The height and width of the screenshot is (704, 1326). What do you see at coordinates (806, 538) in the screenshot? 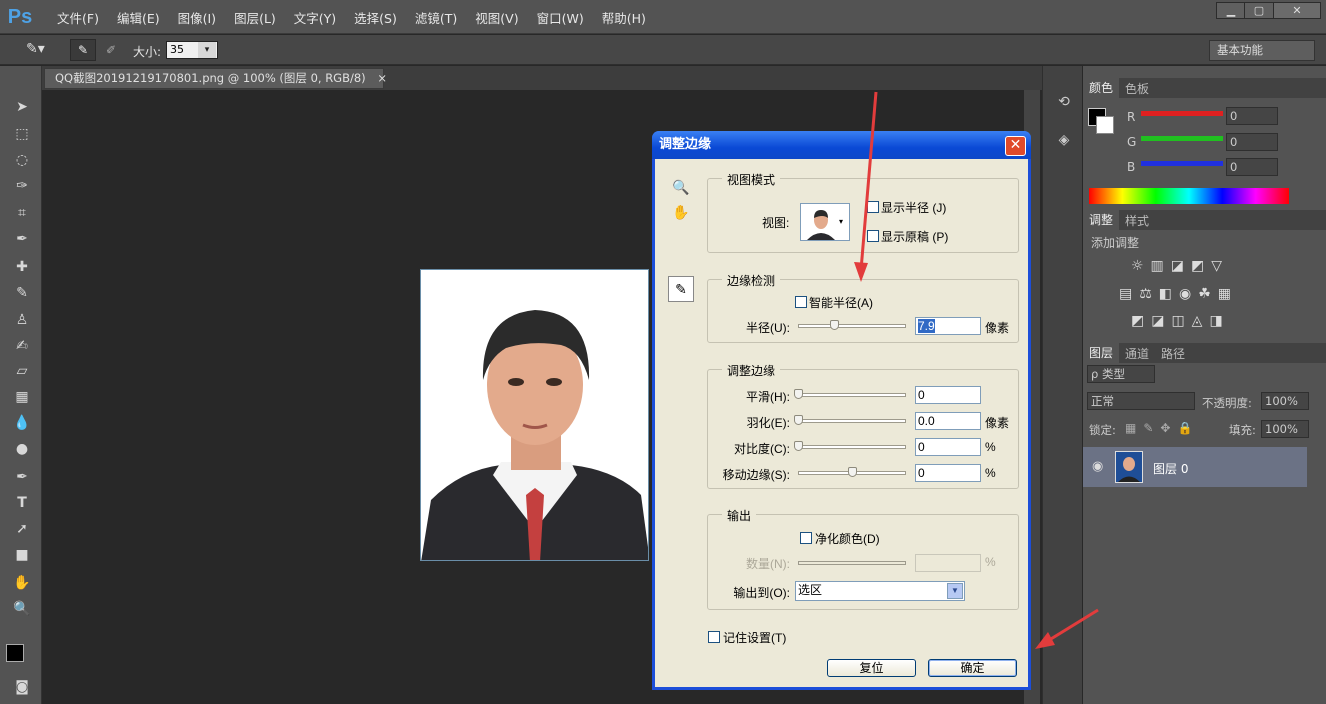
I see `decontaminate-checkbox` at bounding box center [806, 538].